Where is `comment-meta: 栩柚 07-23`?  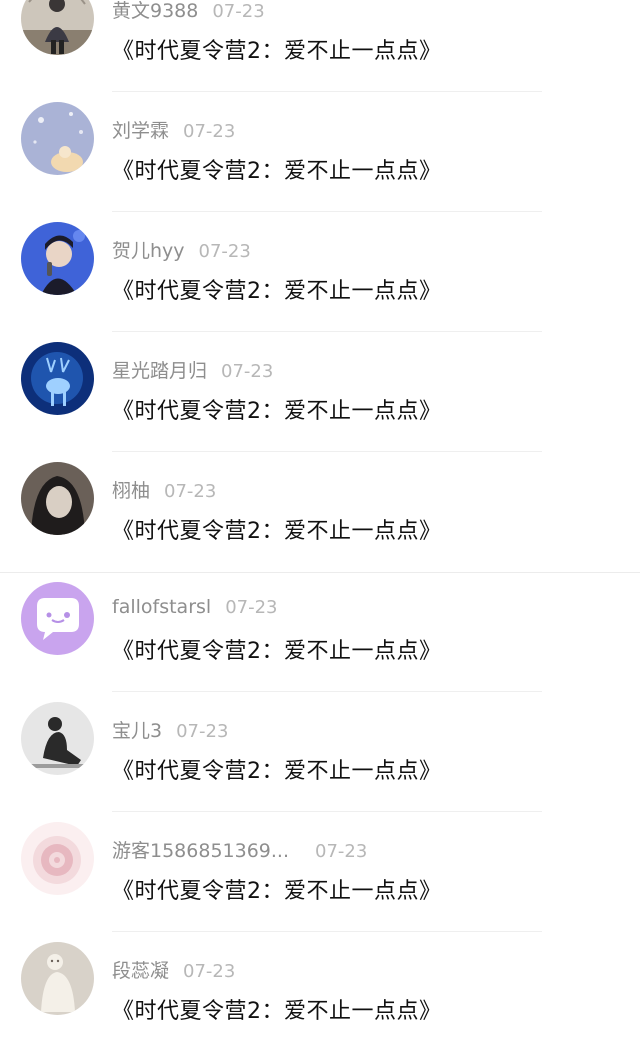 comment-meta: 栩柚 07-23 is located at coordinates (164, 490).